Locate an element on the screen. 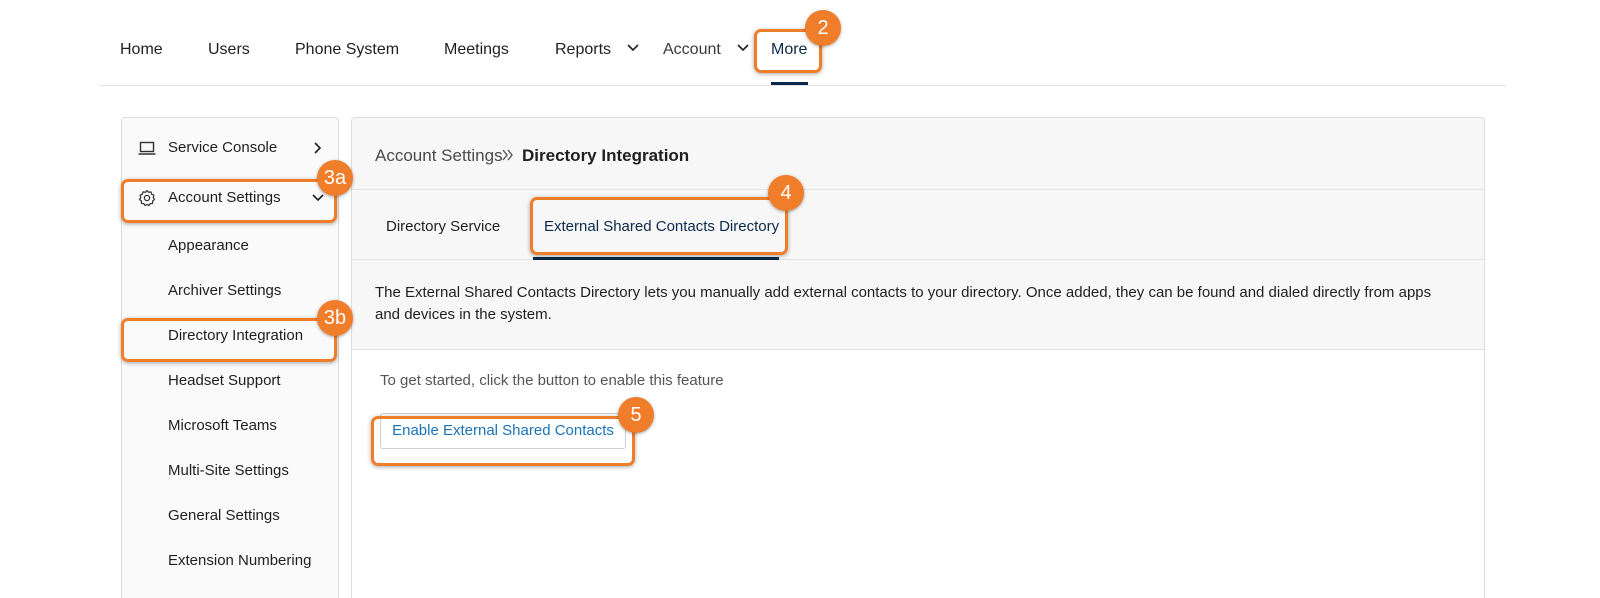 This screenshot has width=1600, height=598. step-marker-5: 5 is located at coordinates (636, 415).